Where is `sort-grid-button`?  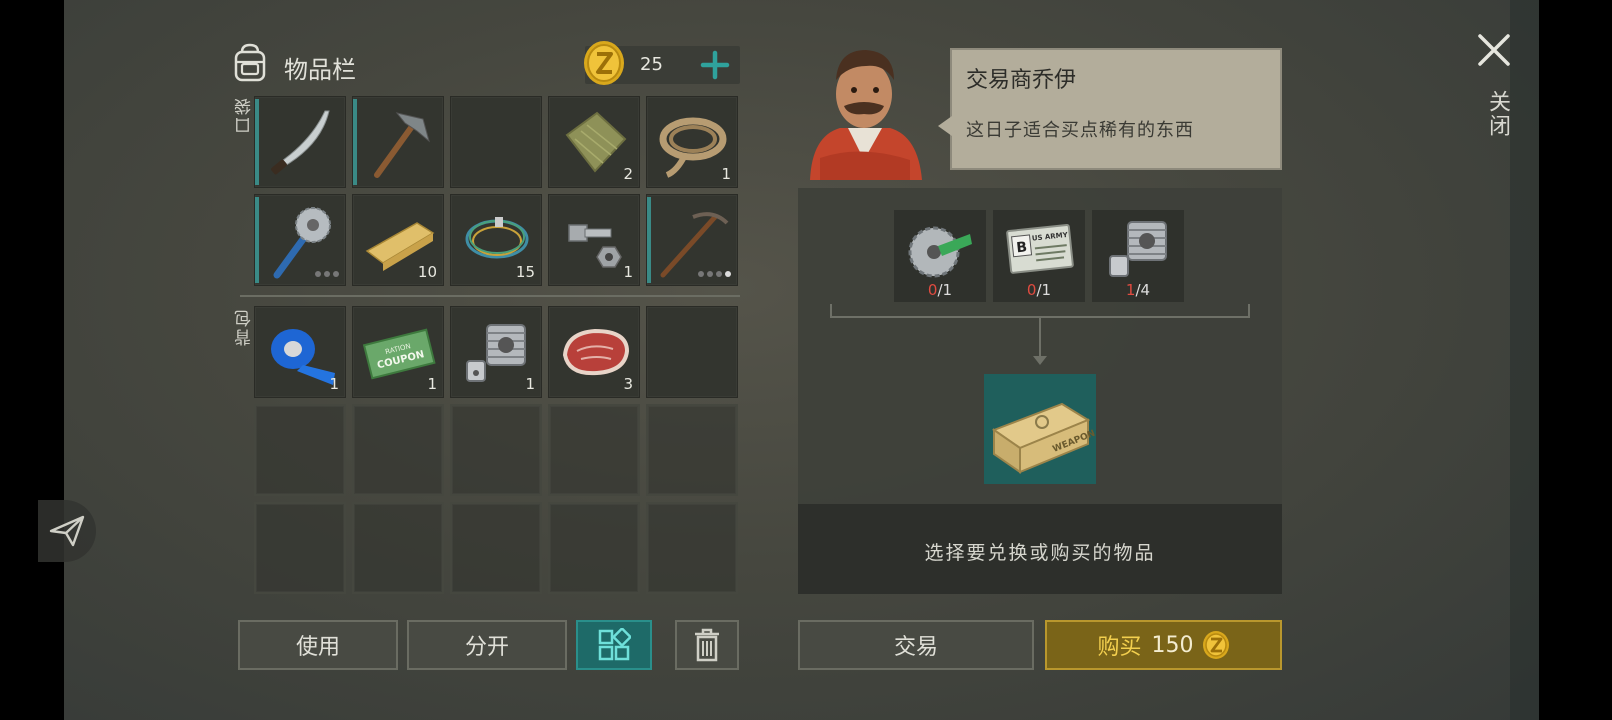
sort-grid-button is located at coordinates (614, 645).